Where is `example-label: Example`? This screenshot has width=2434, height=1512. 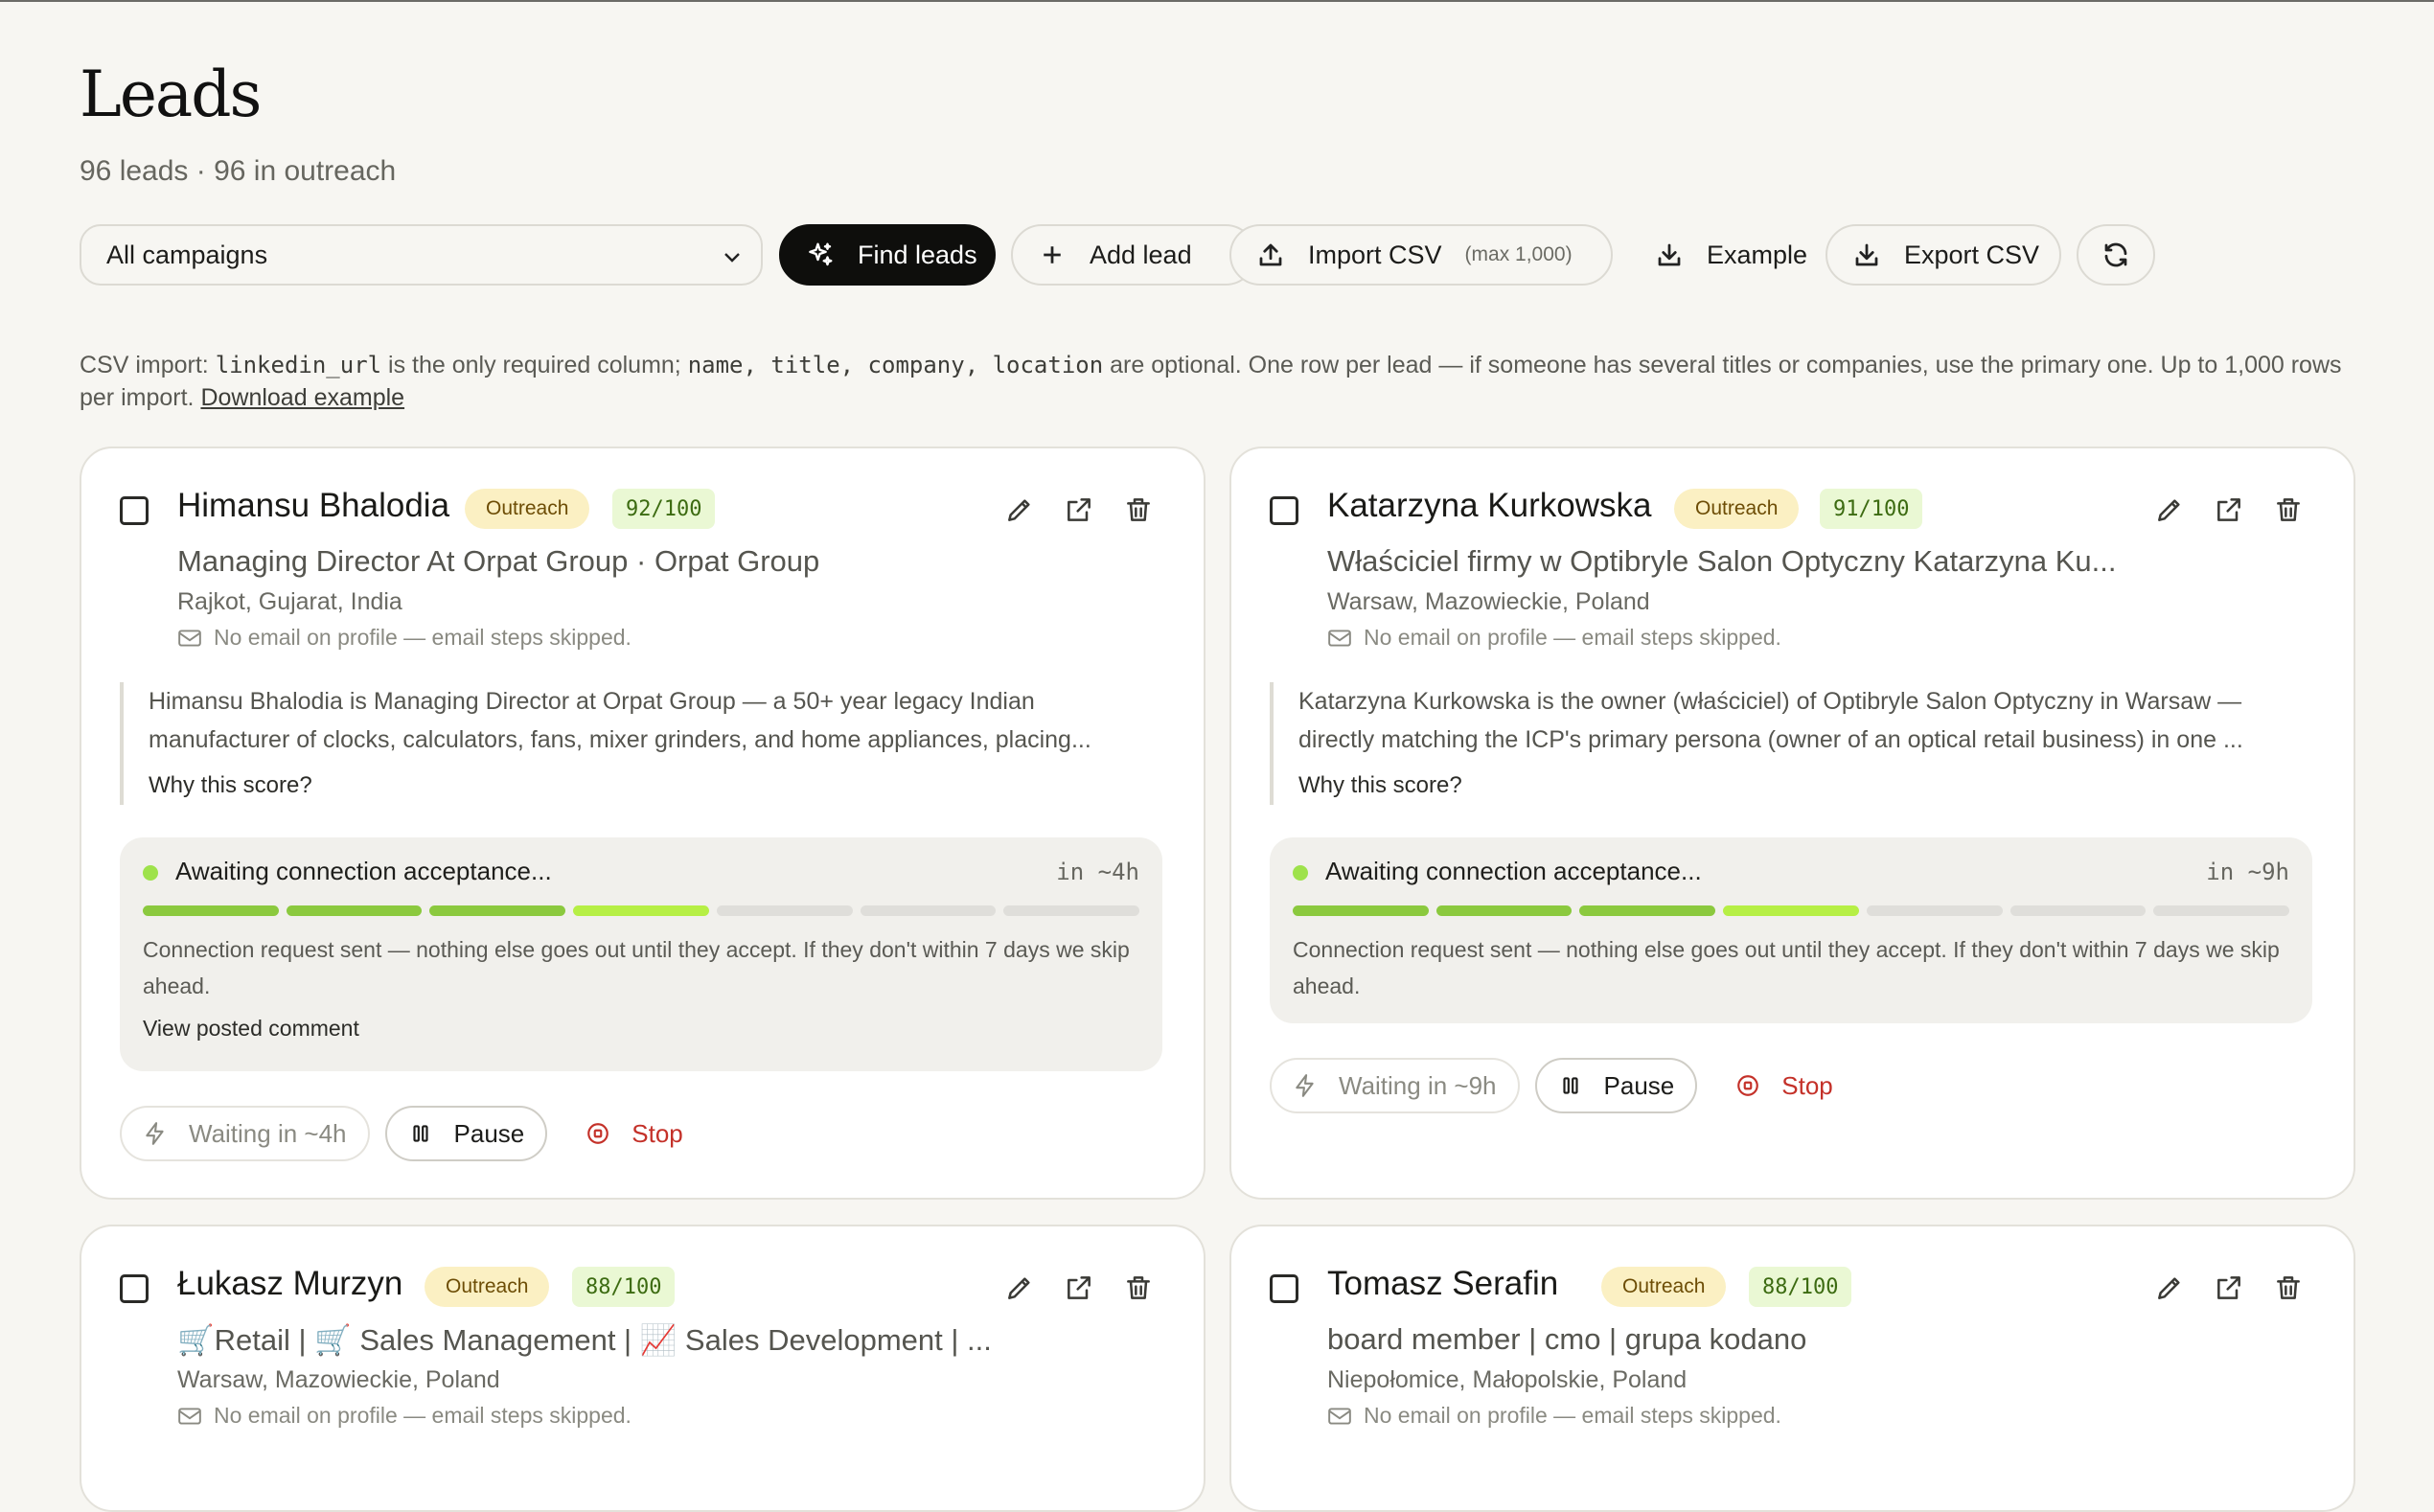
example-label: Example is located at coordinates (1758, 254).